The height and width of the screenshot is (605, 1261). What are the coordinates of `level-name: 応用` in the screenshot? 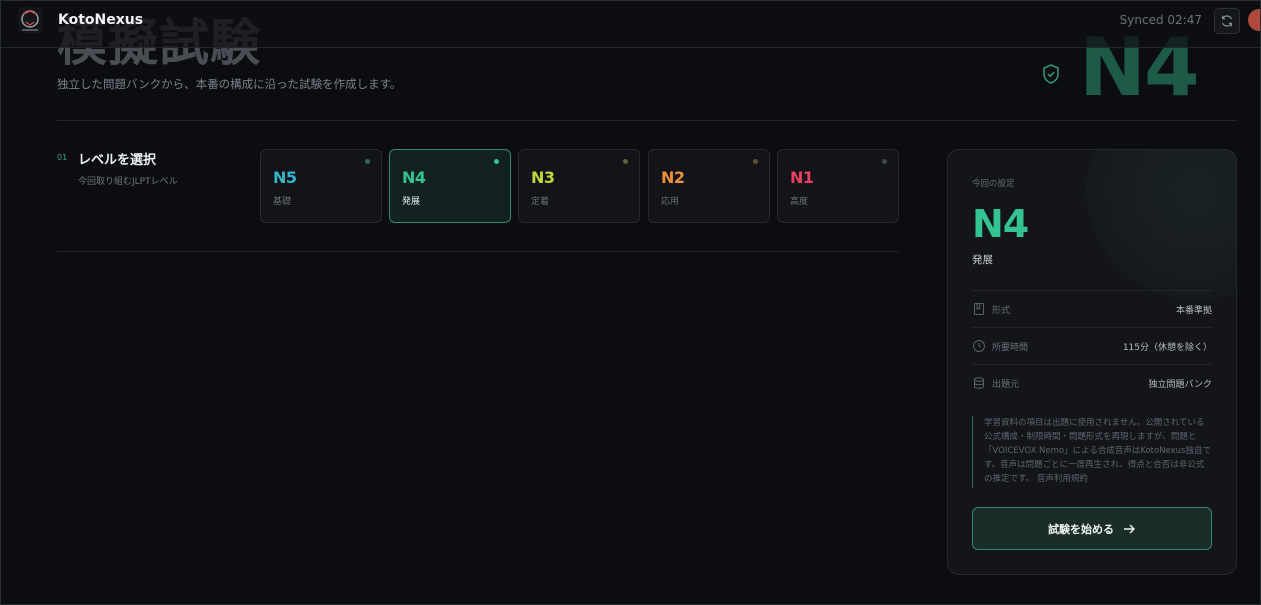 It's located at (670, 202).